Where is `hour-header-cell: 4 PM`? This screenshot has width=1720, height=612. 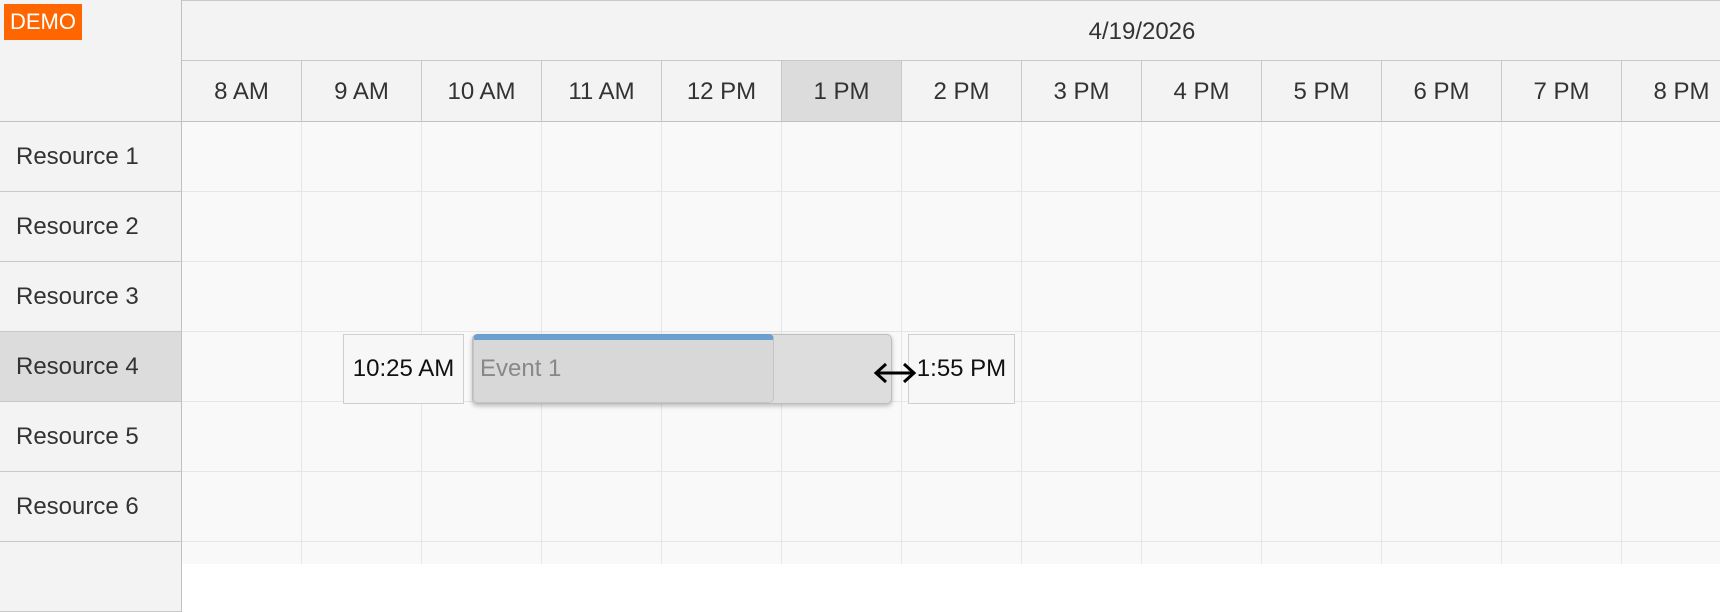 hour-header-cell: 4 PM is located at coordinates (1202, 91).